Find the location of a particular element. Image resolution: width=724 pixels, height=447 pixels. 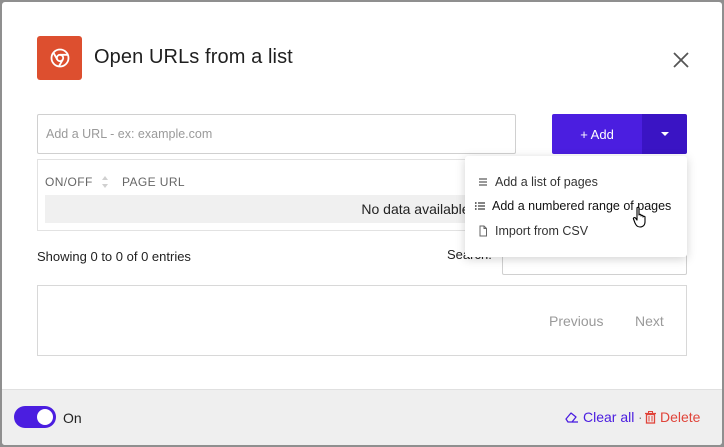

toggle-label: On is located at coordinates (72, 418).